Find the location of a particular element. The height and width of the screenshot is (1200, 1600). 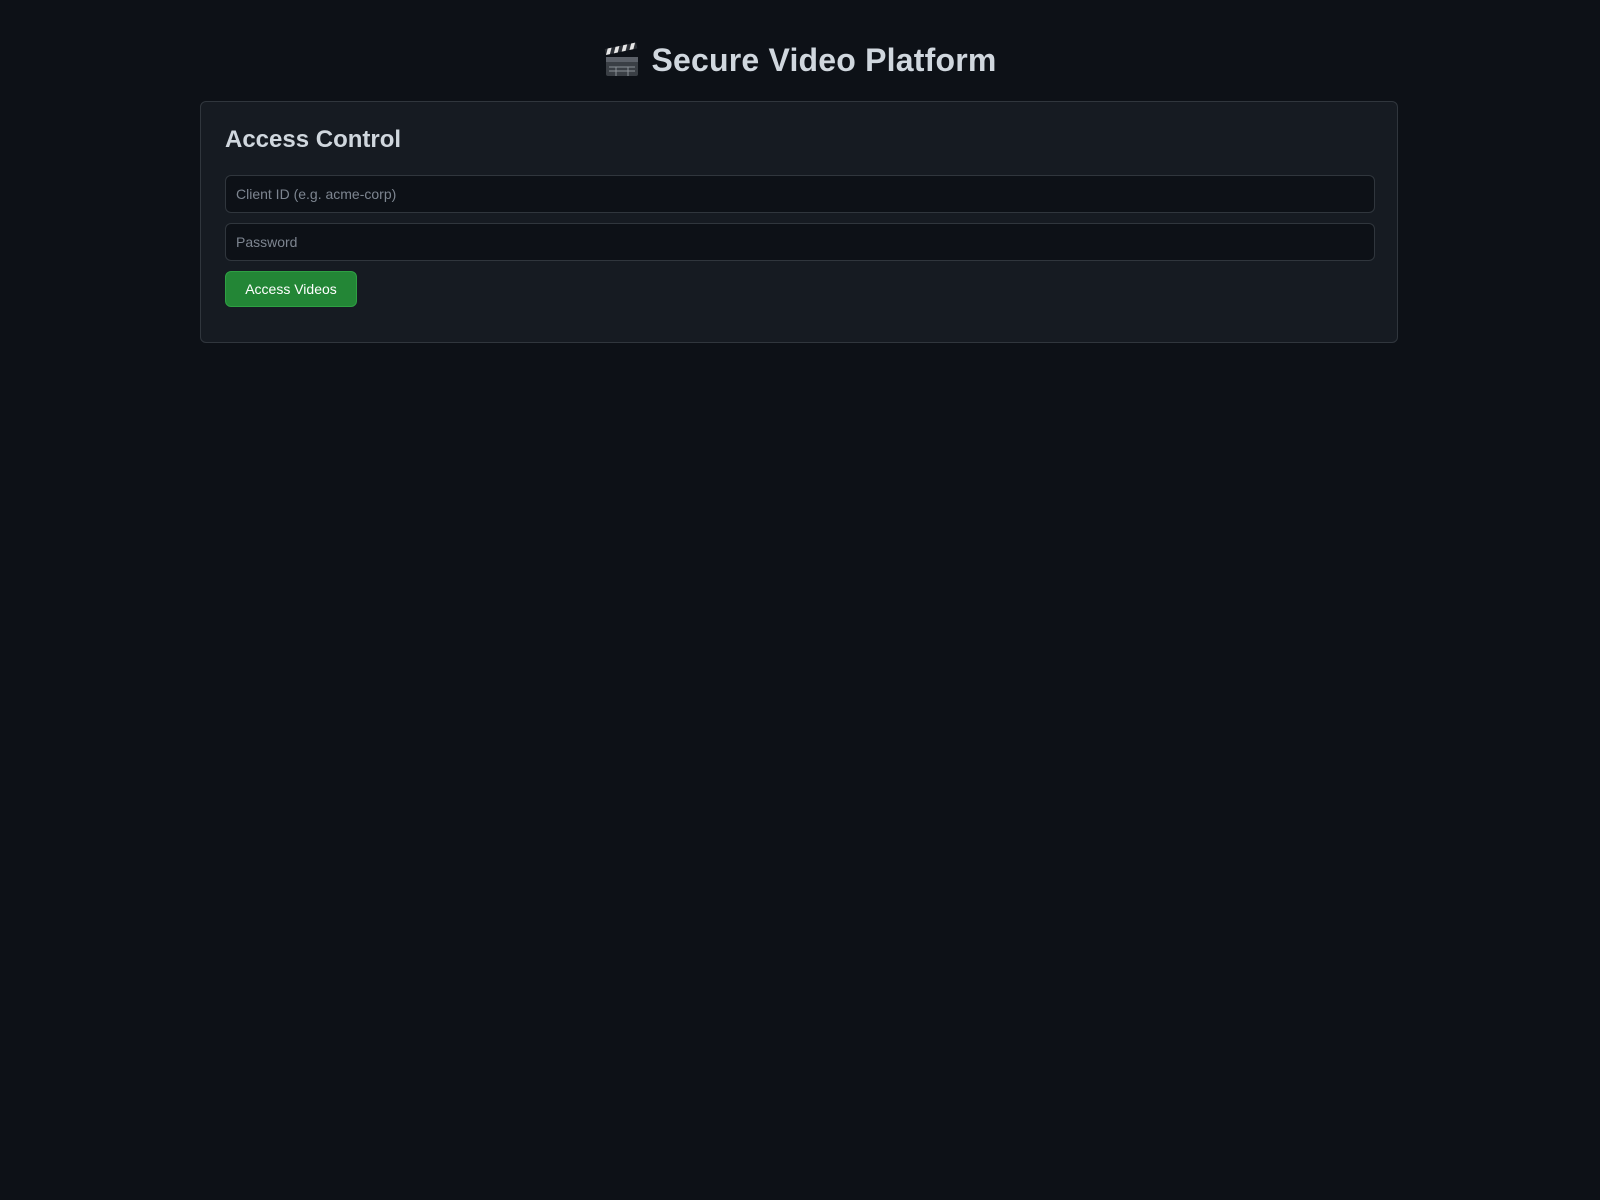

clapperboard-icon is located at coordinates (622, 60).